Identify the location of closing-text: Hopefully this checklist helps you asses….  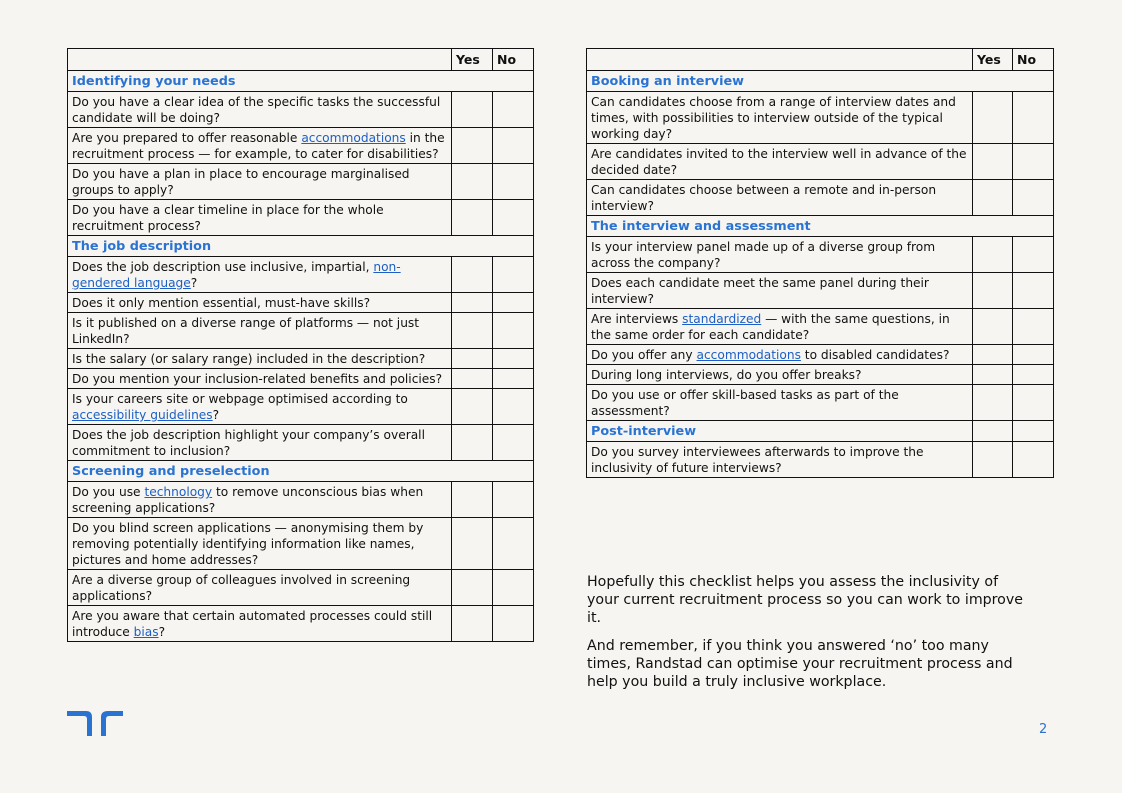
(807, 637).